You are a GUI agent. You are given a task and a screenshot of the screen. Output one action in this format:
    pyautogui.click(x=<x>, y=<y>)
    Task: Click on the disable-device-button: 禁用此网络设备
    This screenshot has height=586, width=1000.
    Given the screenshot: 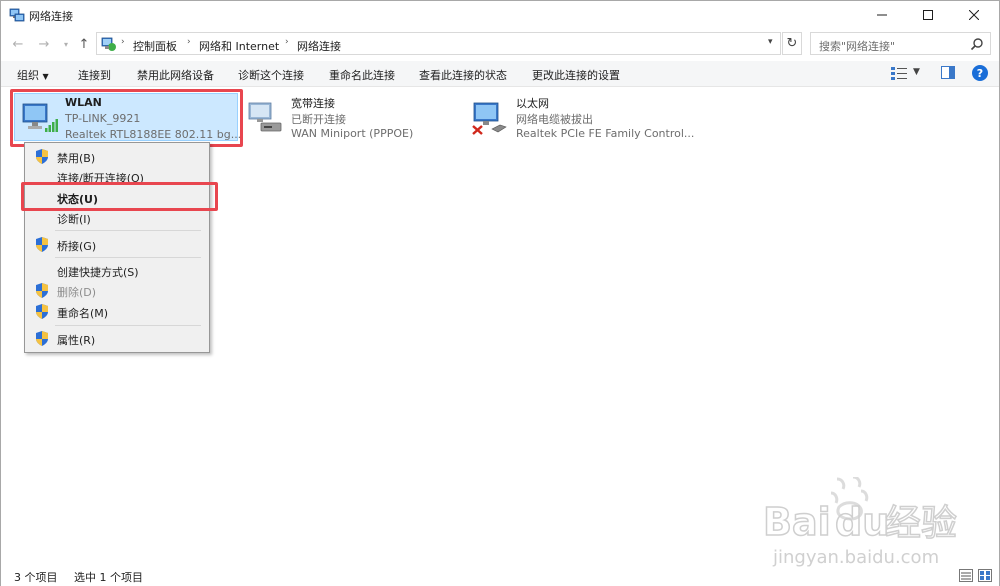 What is the action you would take?
    pyautogui.click(x=175, y=75)
    